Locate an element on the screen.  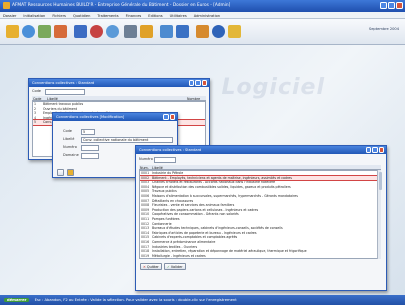
menu-utilitaires: Utilitaires is located at coordinates (178, 16).